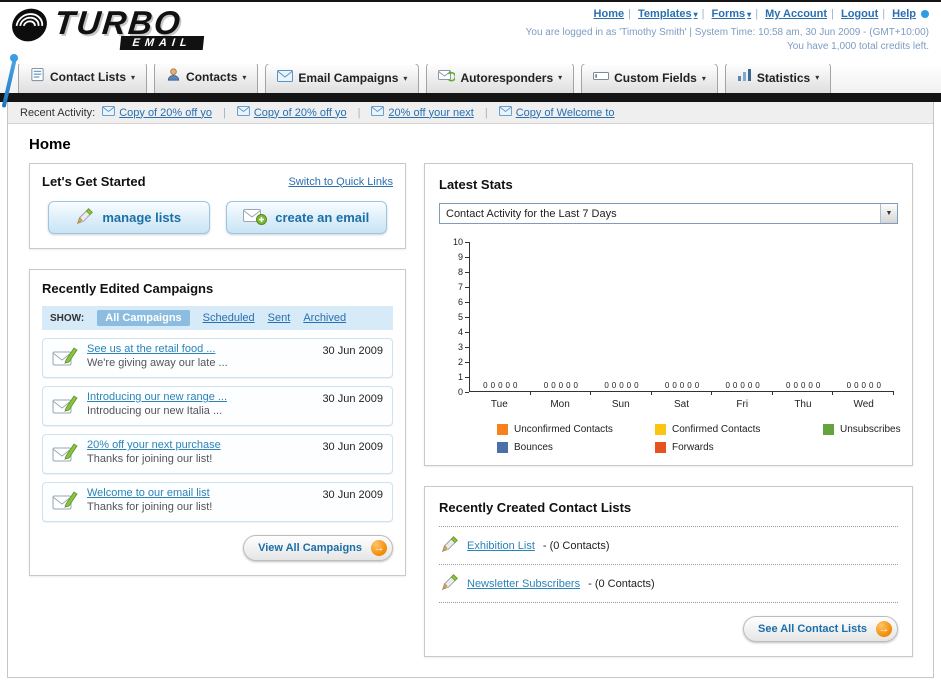 Image resolution: width=941 pixels, height=683 pixels. Describe the element at coordinates (200, 445) in the screenshot. I see `campaign-title-link: 20% off your next purchase` at that location.